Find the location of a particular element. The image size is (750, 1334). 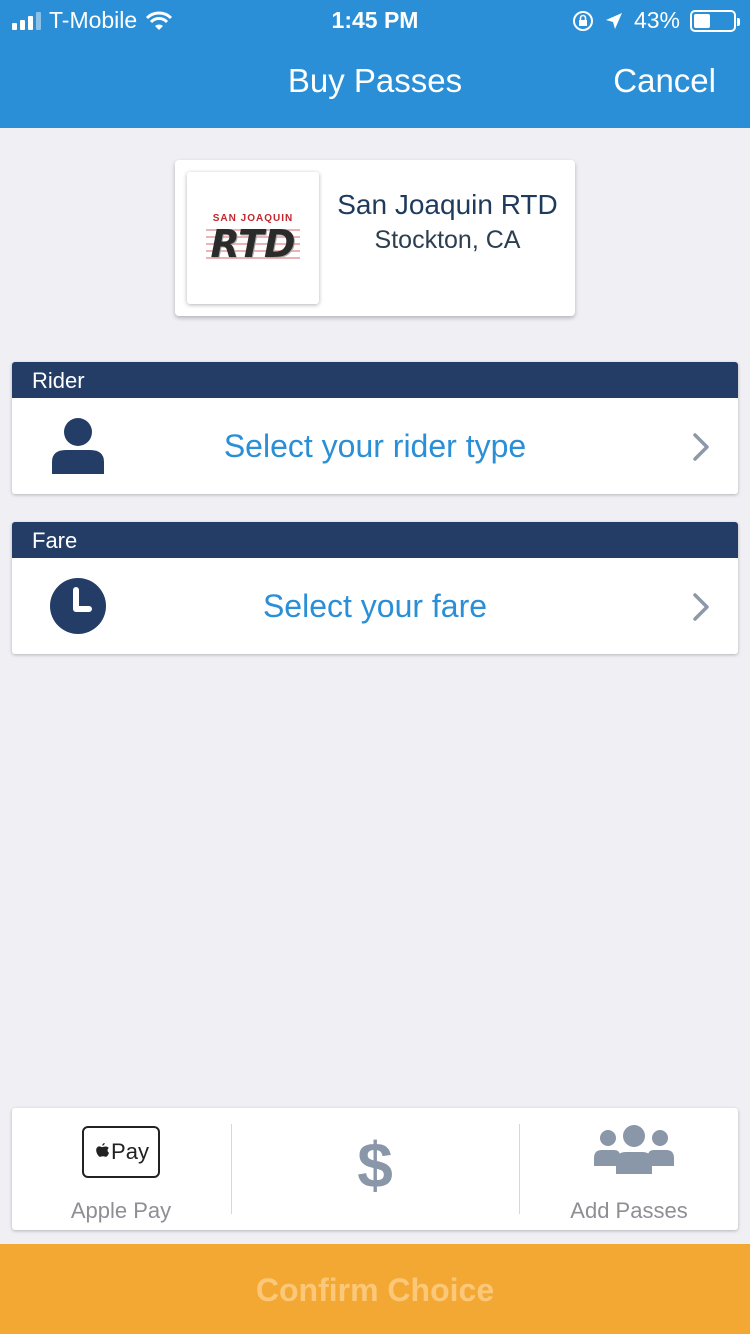

apple-pay-icon: Pay is located at coordinates (121, 1152).